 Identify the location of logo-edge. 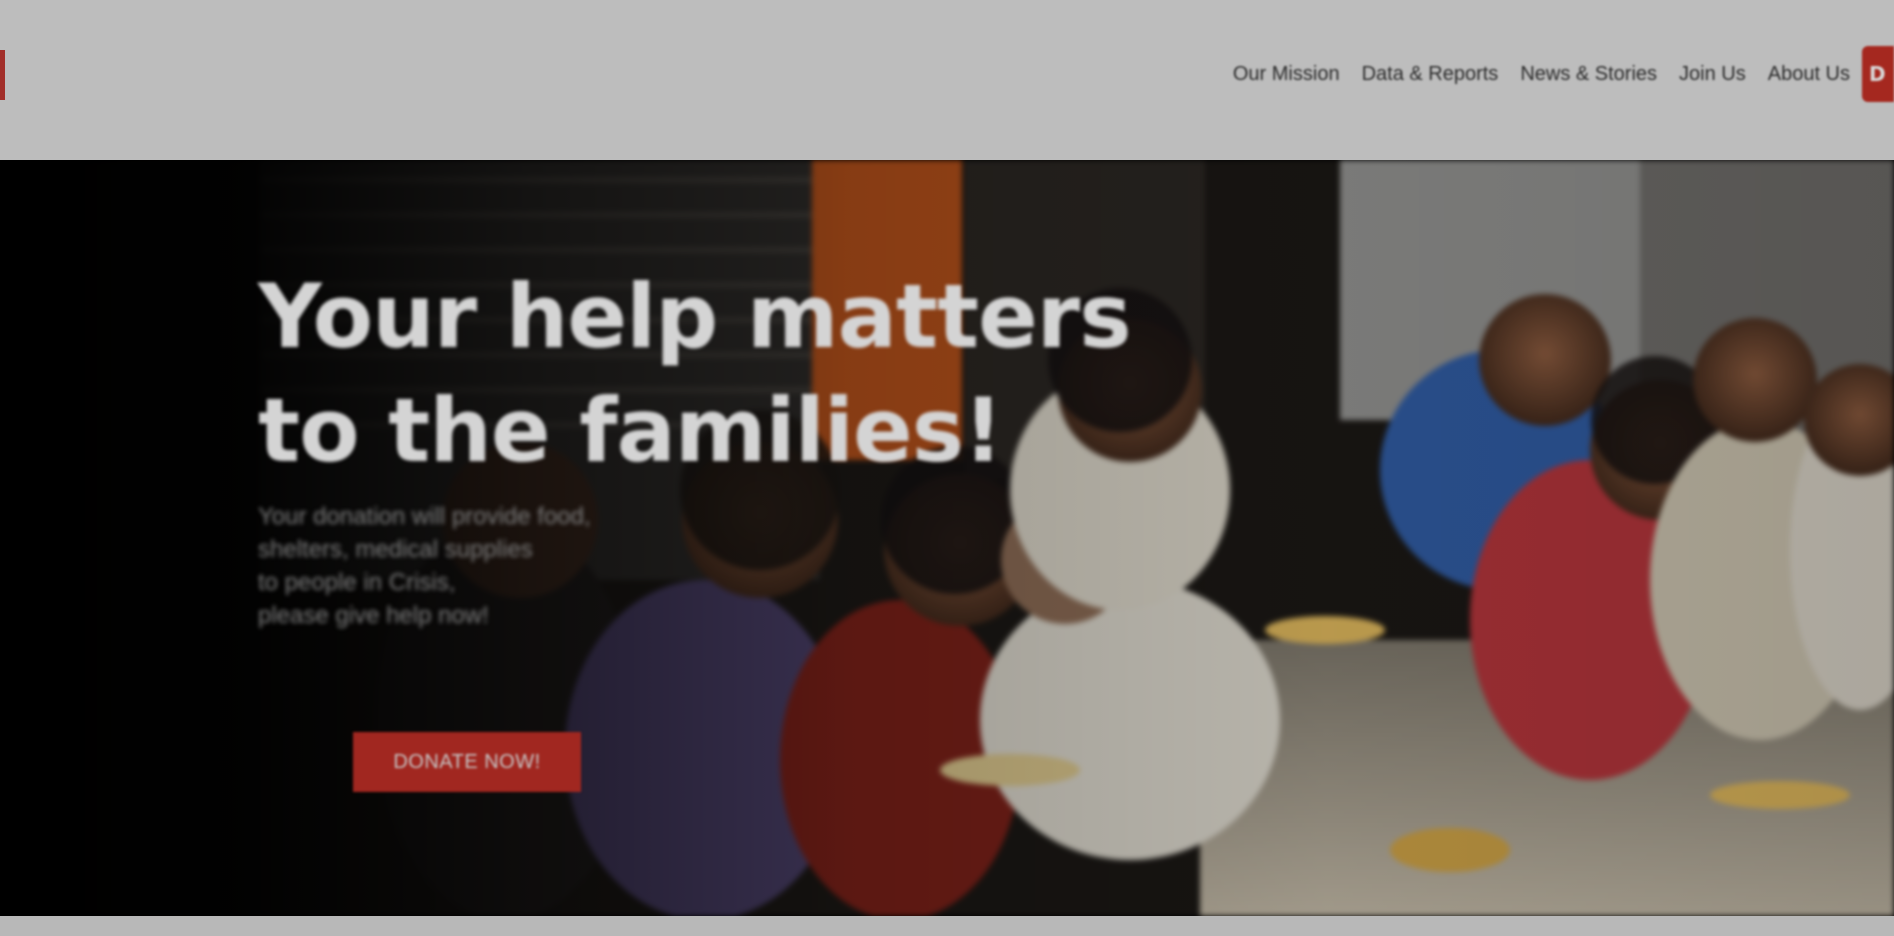
(2, 75).